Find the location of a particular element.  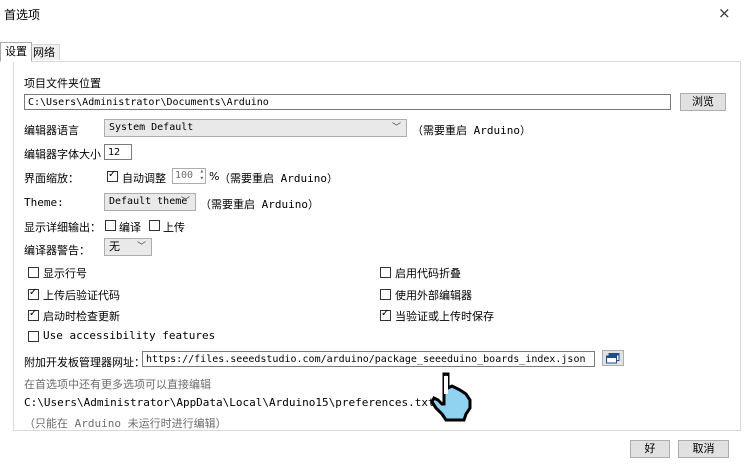

verbose-upload-checkbox is located at coordinates (154, 224).